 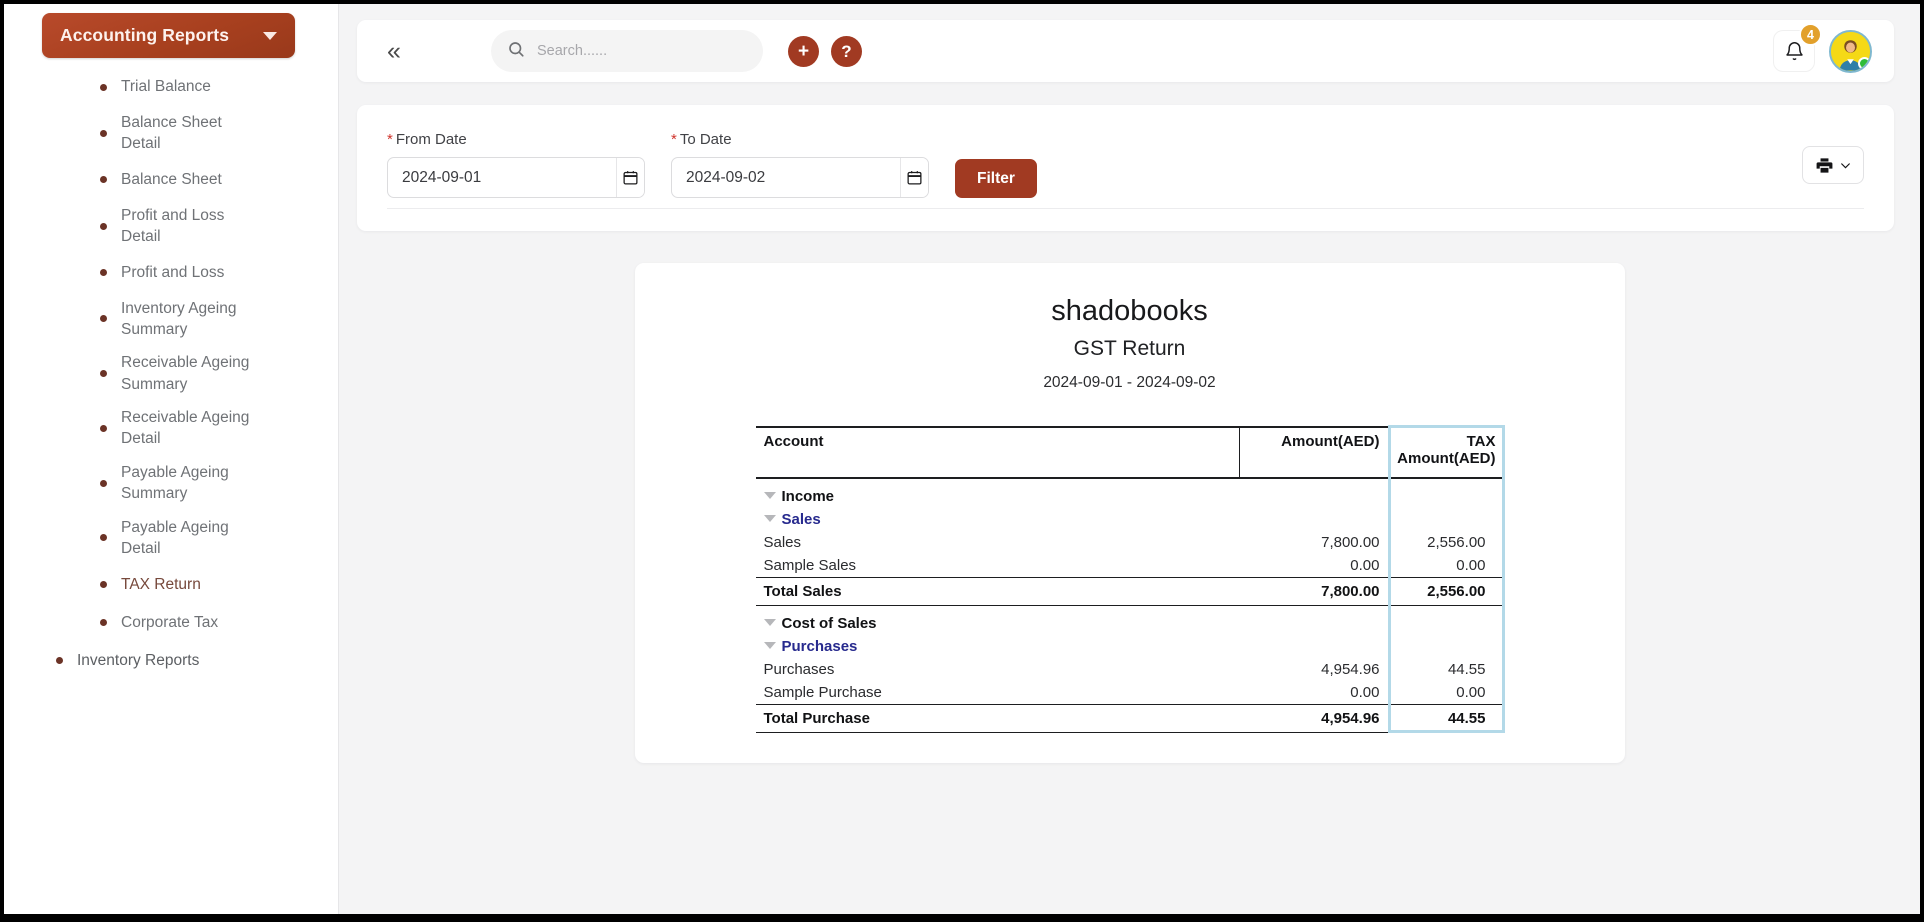 What do you see at coordinates (394, 51) in the screenshot?
I see `sidebar-collapse-icon: «` at bounding box center [394, 51].